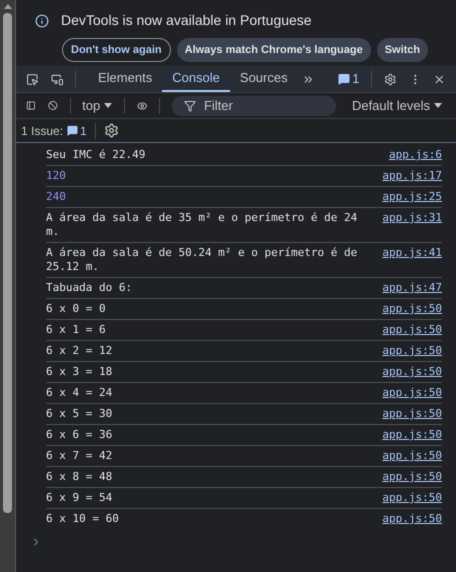 This screenshot has height=572, width=456. Describe the element at coordinates (80, 393) in the screenshot. I see `console-message: 6 x 4 = 24` at that location.